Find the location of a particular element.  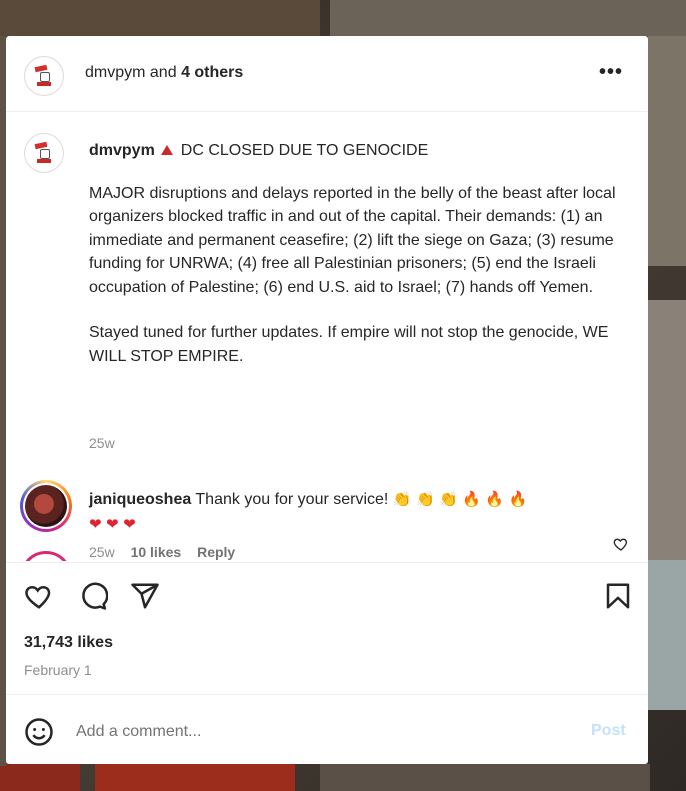

reply-button: Reply is located at coordinates (216, 552).